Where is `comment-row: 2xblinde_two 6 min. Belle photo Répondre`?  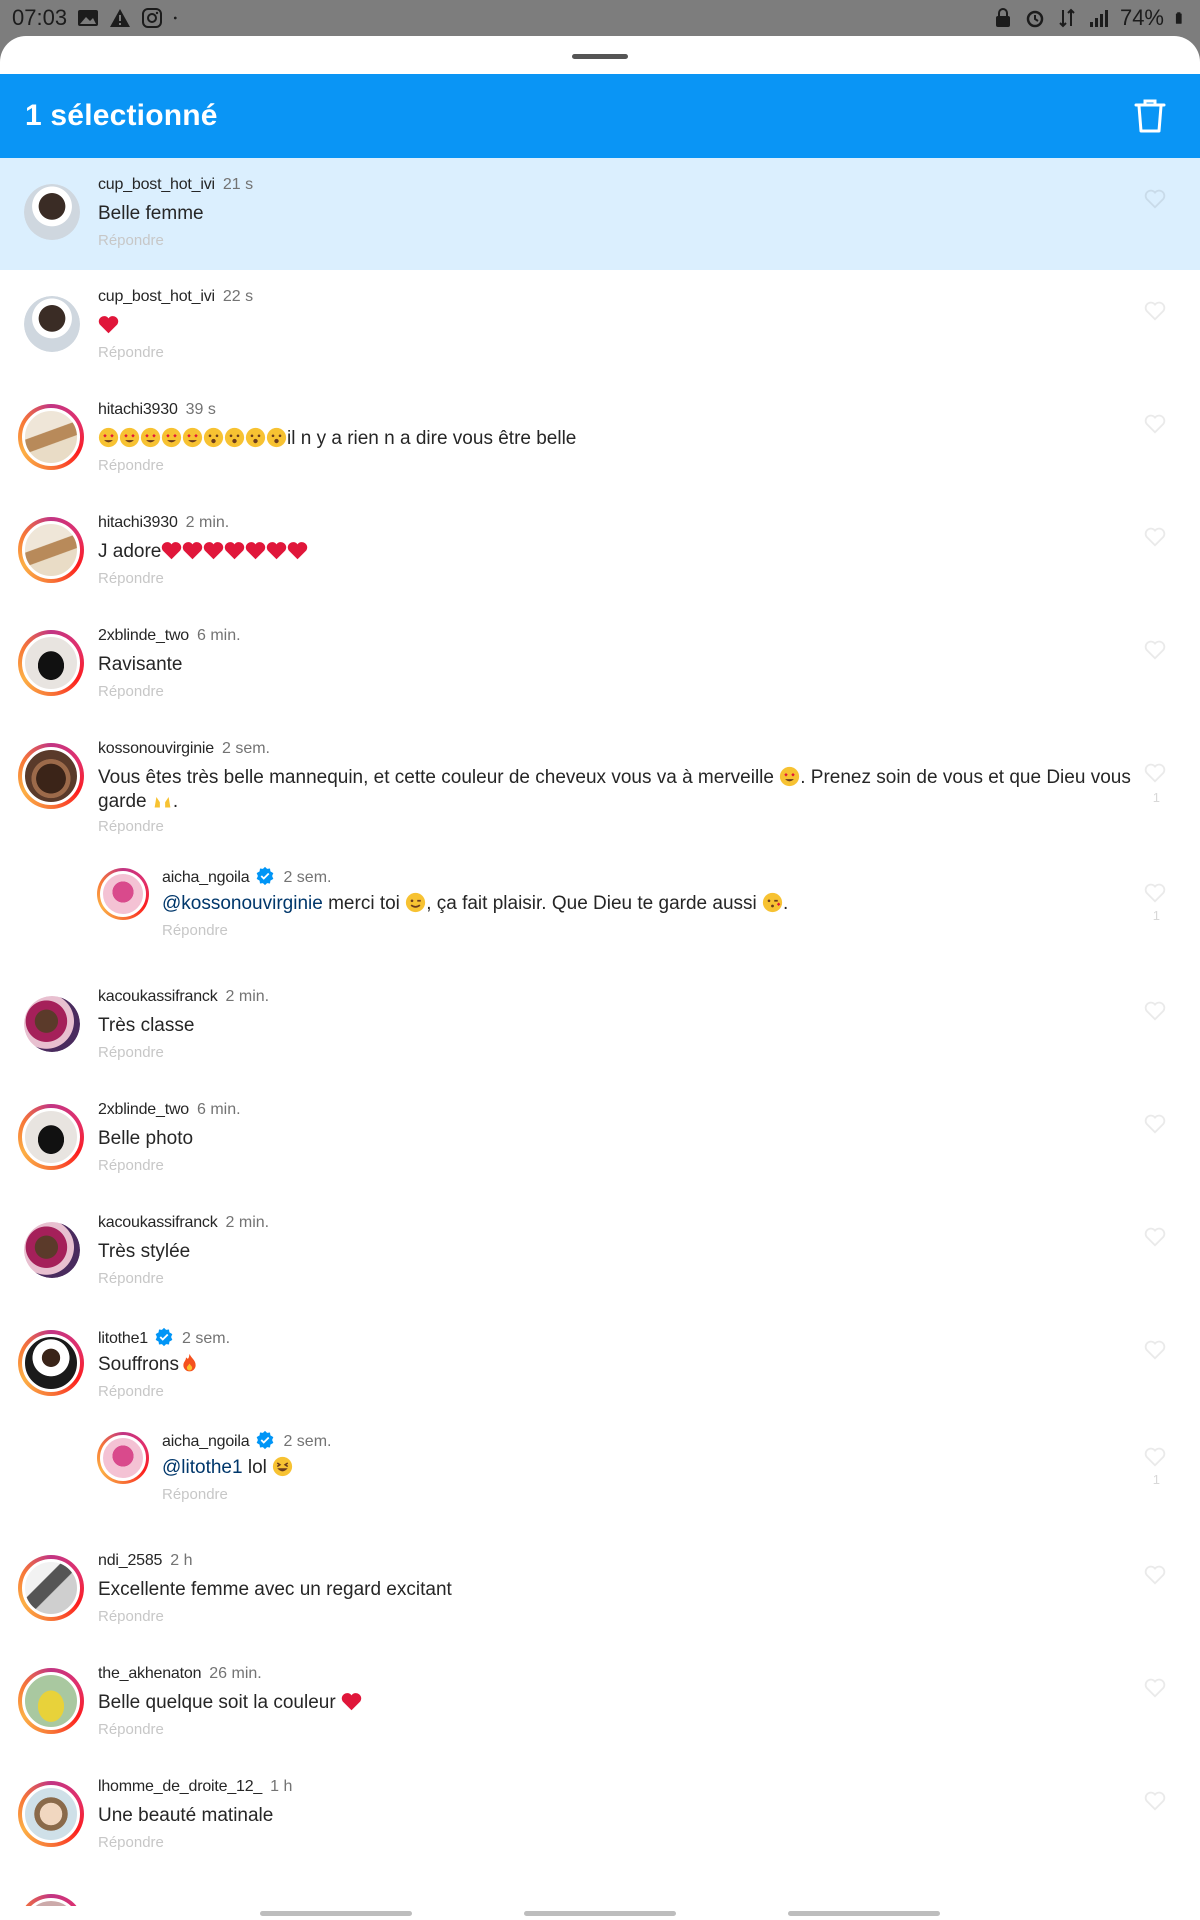 comment-row: 2xblinde_two 6 min. Belle photo Répondre is located at coordinates (600, 1139).